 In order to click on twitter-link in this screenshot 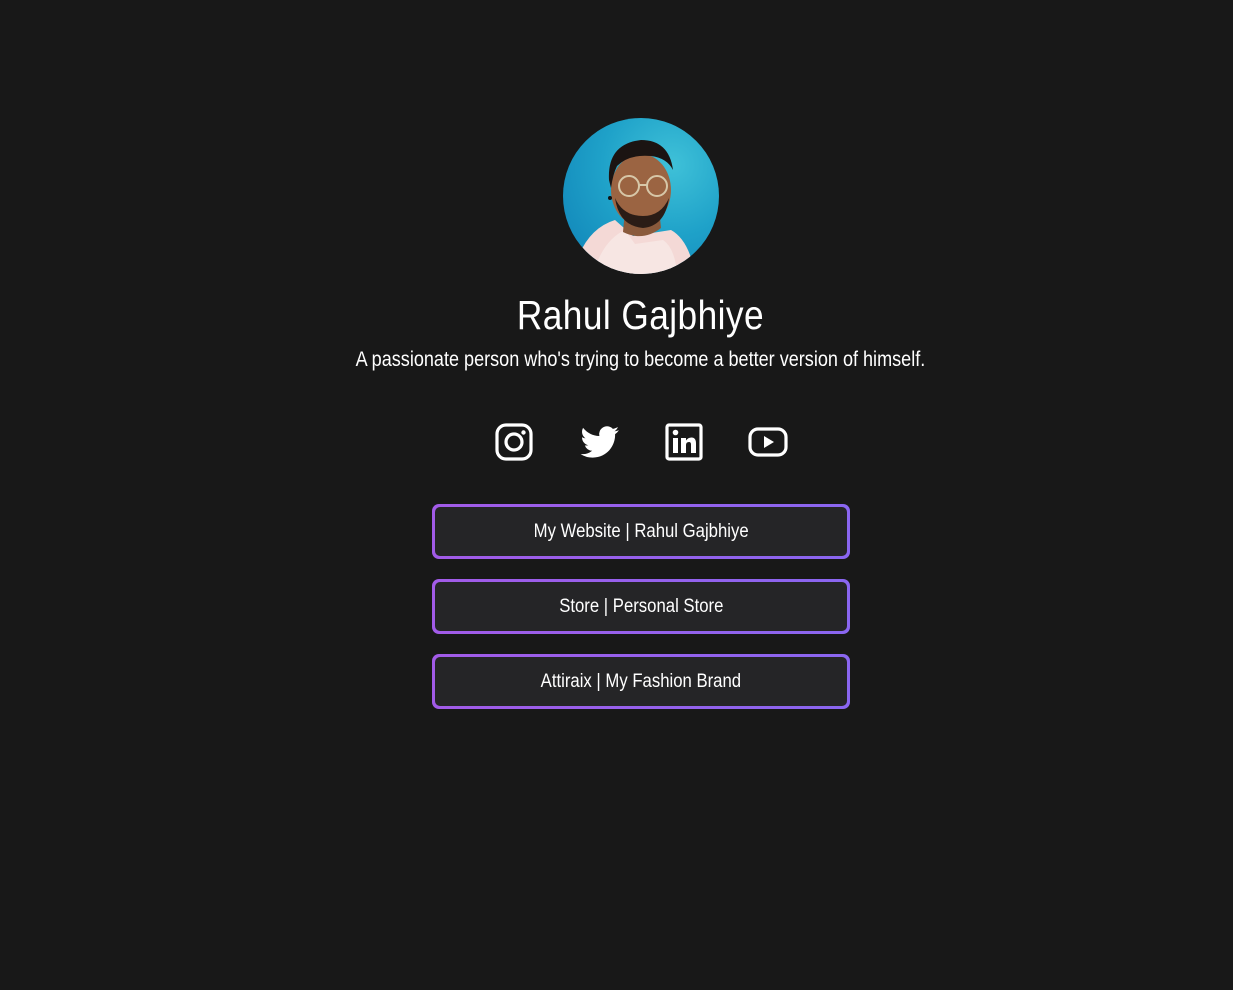, I will do `click(599, 442)`.